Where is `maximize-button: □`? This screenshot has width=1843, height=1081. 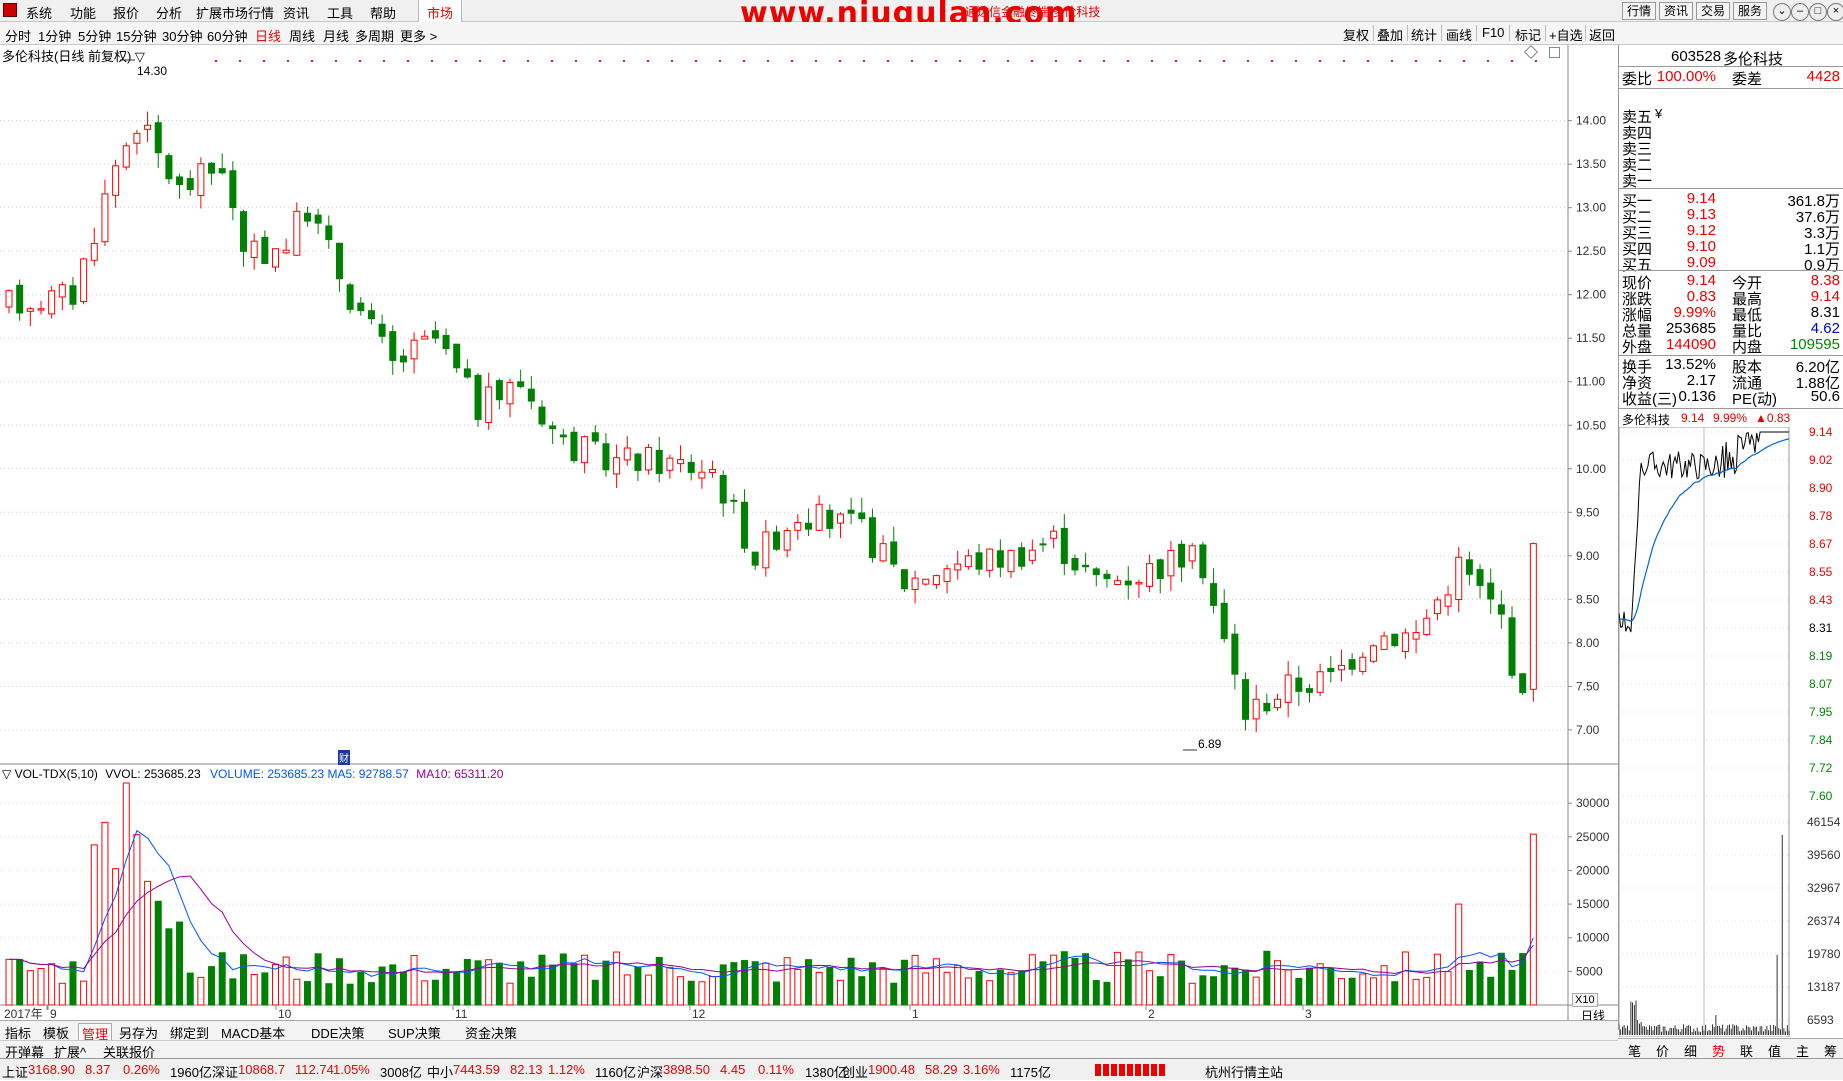
maximize-button: □ is located at coordinates (1818, 12).